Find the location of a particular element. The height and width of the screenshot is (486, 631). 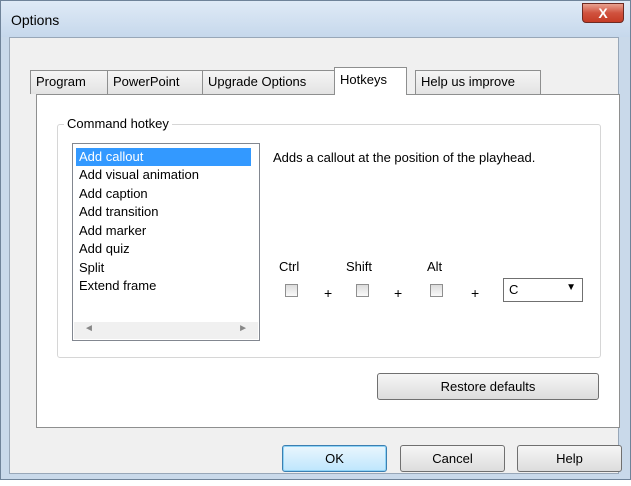

tab-upgrade-options: Upgrade Options is located at coordinates (268, 82).